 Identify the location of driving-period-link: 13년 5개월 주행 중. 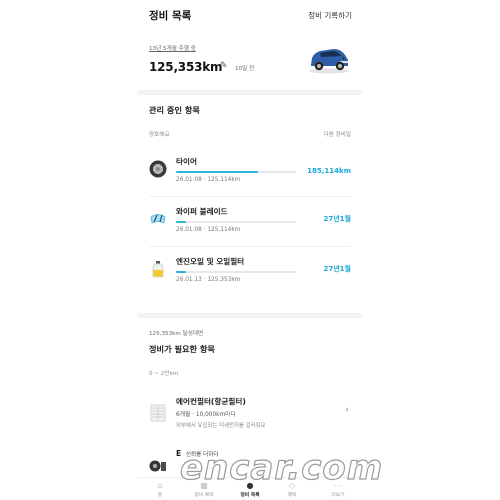
(172, 48).